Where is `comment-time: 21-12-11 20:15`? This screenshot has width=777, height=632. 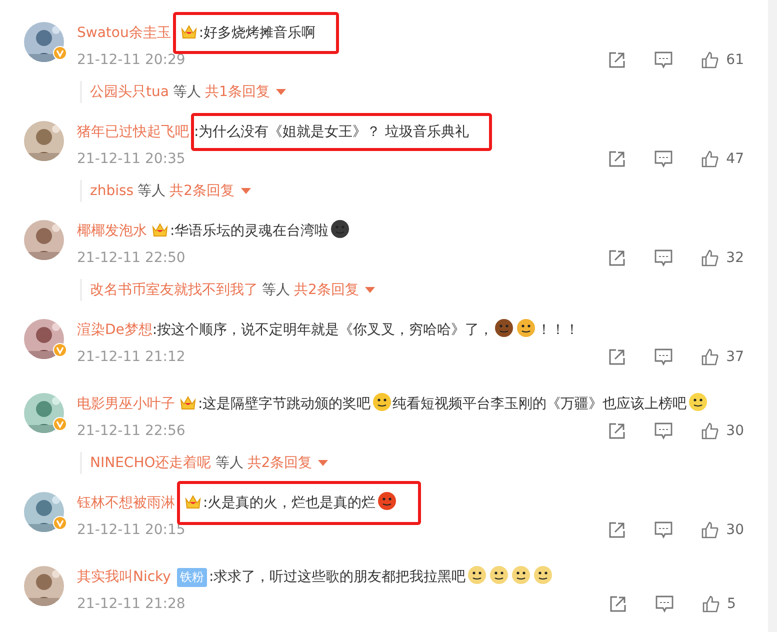
comment-time: 21-12-11 20:15 is located at coordinates (131, 530).